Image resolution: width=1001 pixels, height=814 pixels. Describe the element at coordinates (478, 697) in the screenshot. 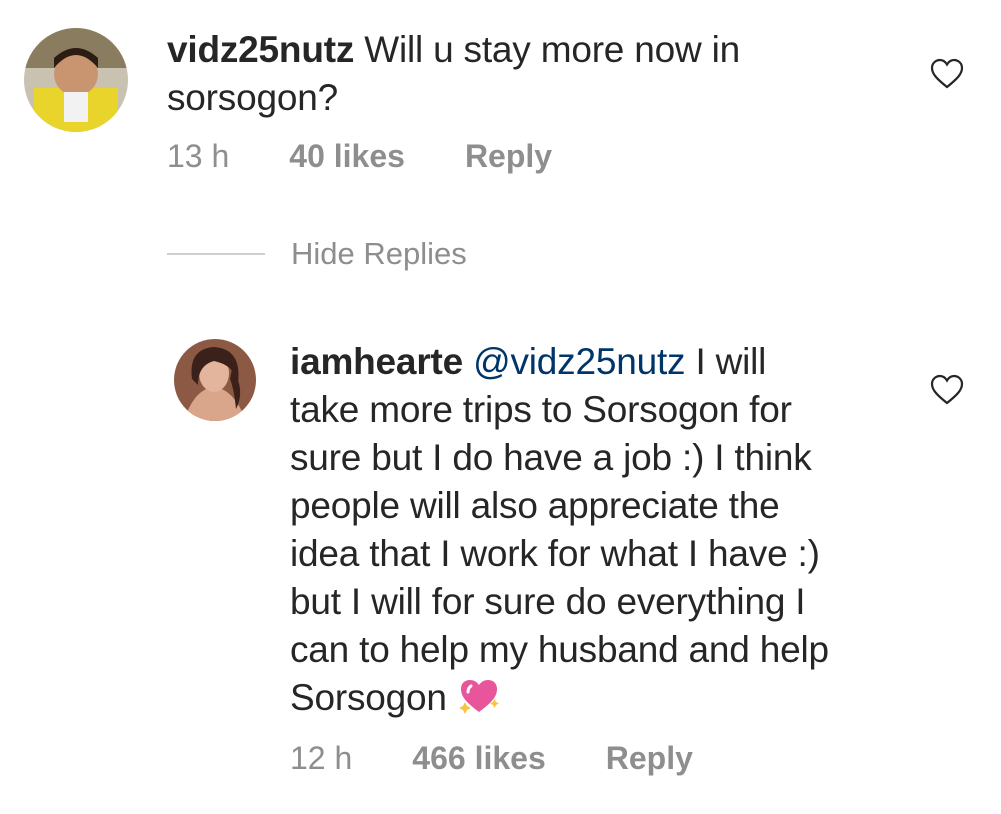

I see `sparkling-heart-emoji-icon` at that location.